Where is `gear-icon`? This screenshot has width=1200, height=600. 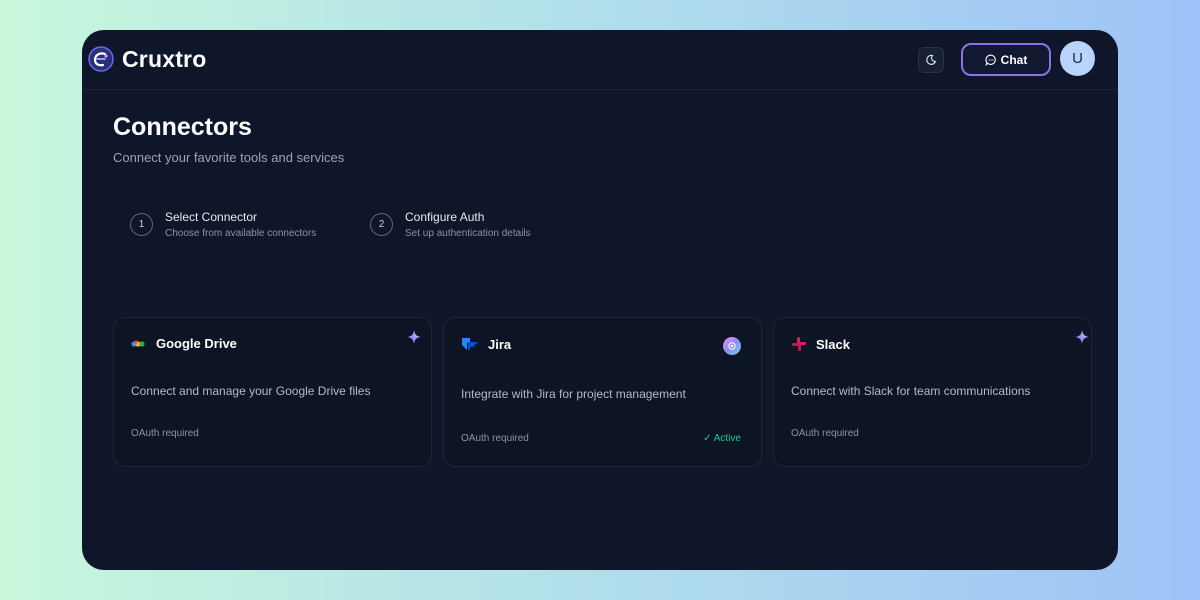
gear-icon is located at coordinates (732, 346).